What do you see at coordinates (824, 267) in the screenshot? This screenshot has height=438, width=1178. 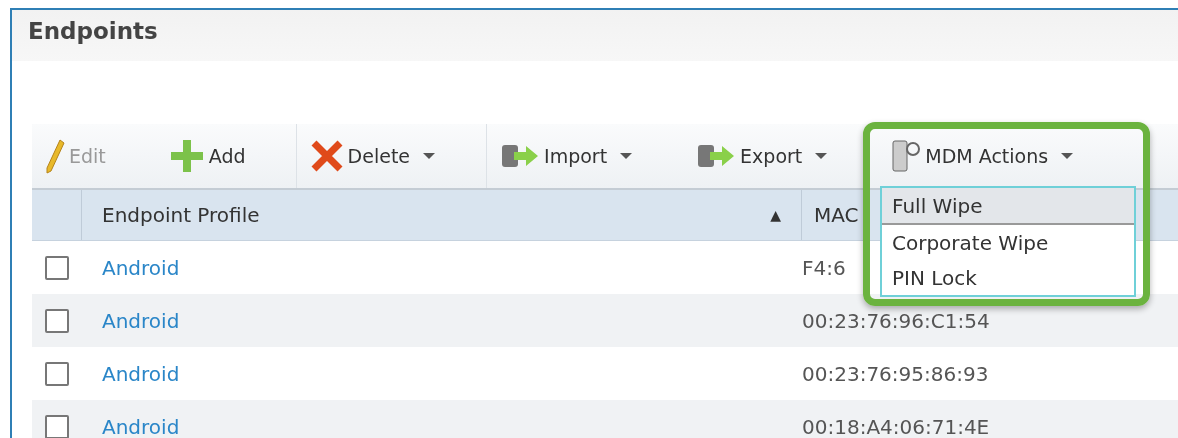 I see `mac-address: F4:6` at bounding box center [824, 267].